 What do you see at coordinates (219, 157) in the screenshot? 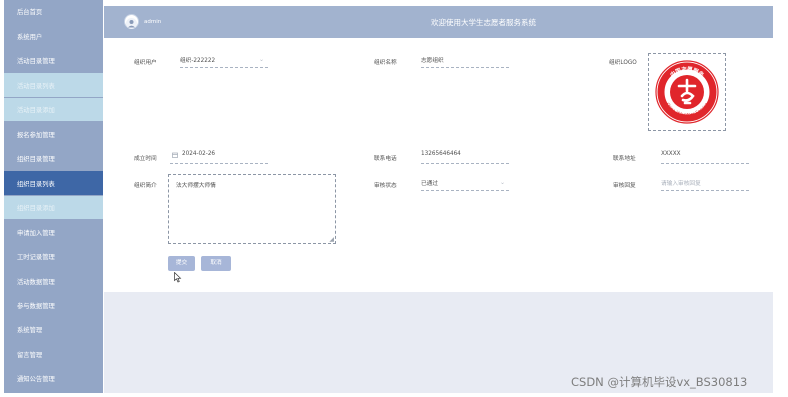
I see `found-date-picker: 2024-02-26` at bounding box center [219, 157].